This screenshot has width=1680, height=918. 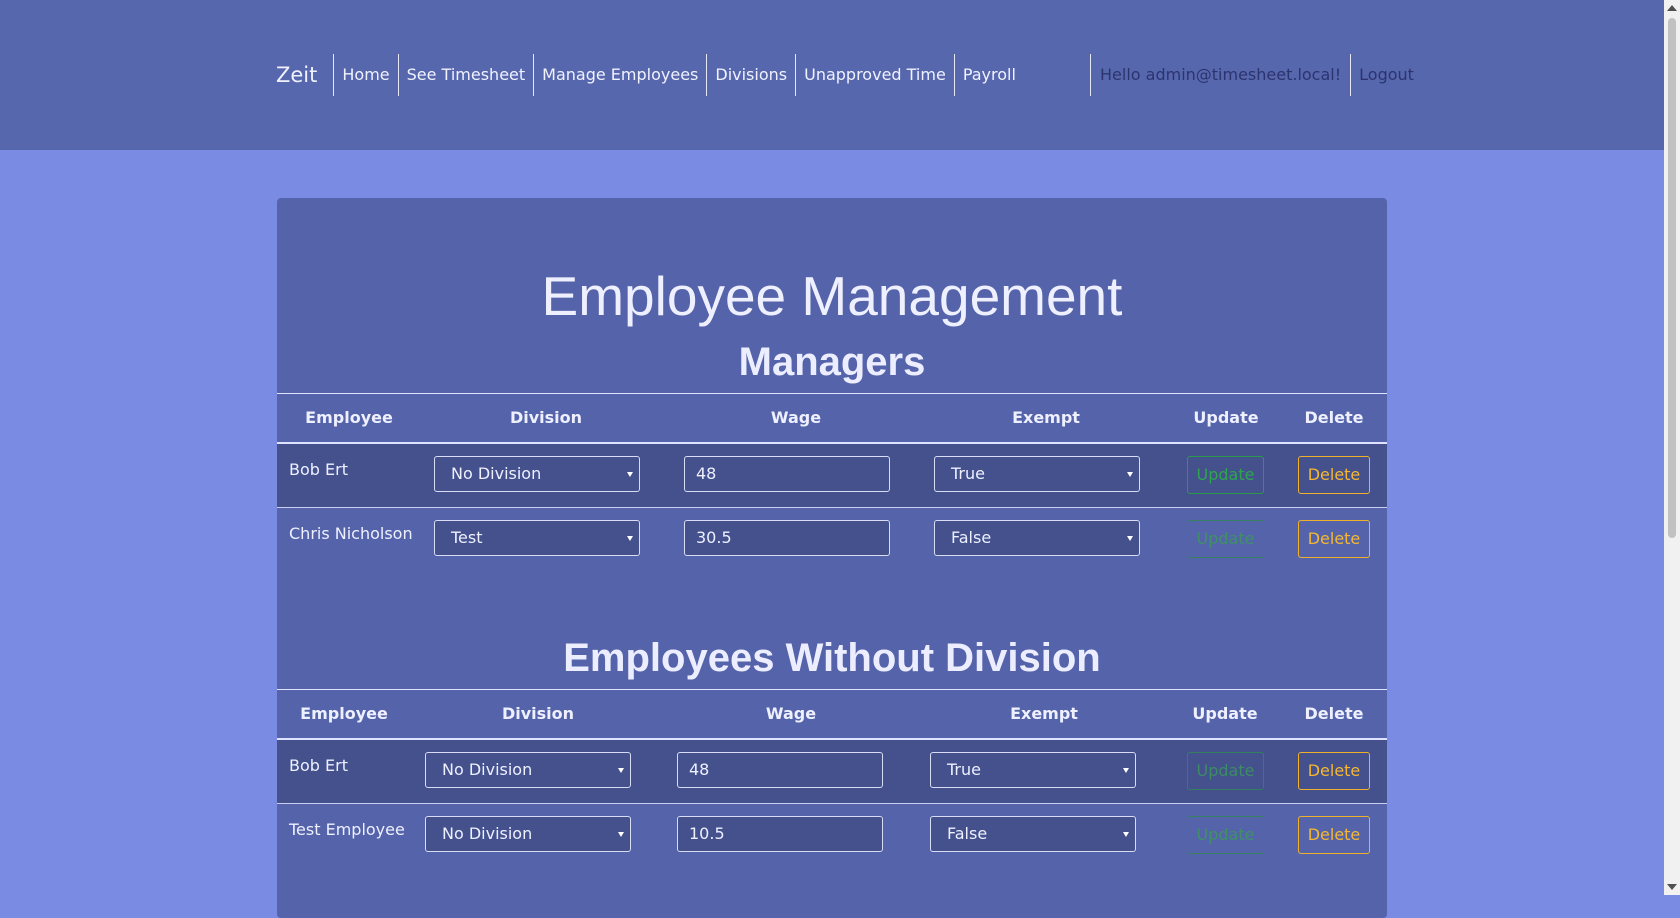 What do you see at coordinates (989, 75) in the screenshot?
I see `nav-payroll-link: Payroll` at bounding box center [989, 75].